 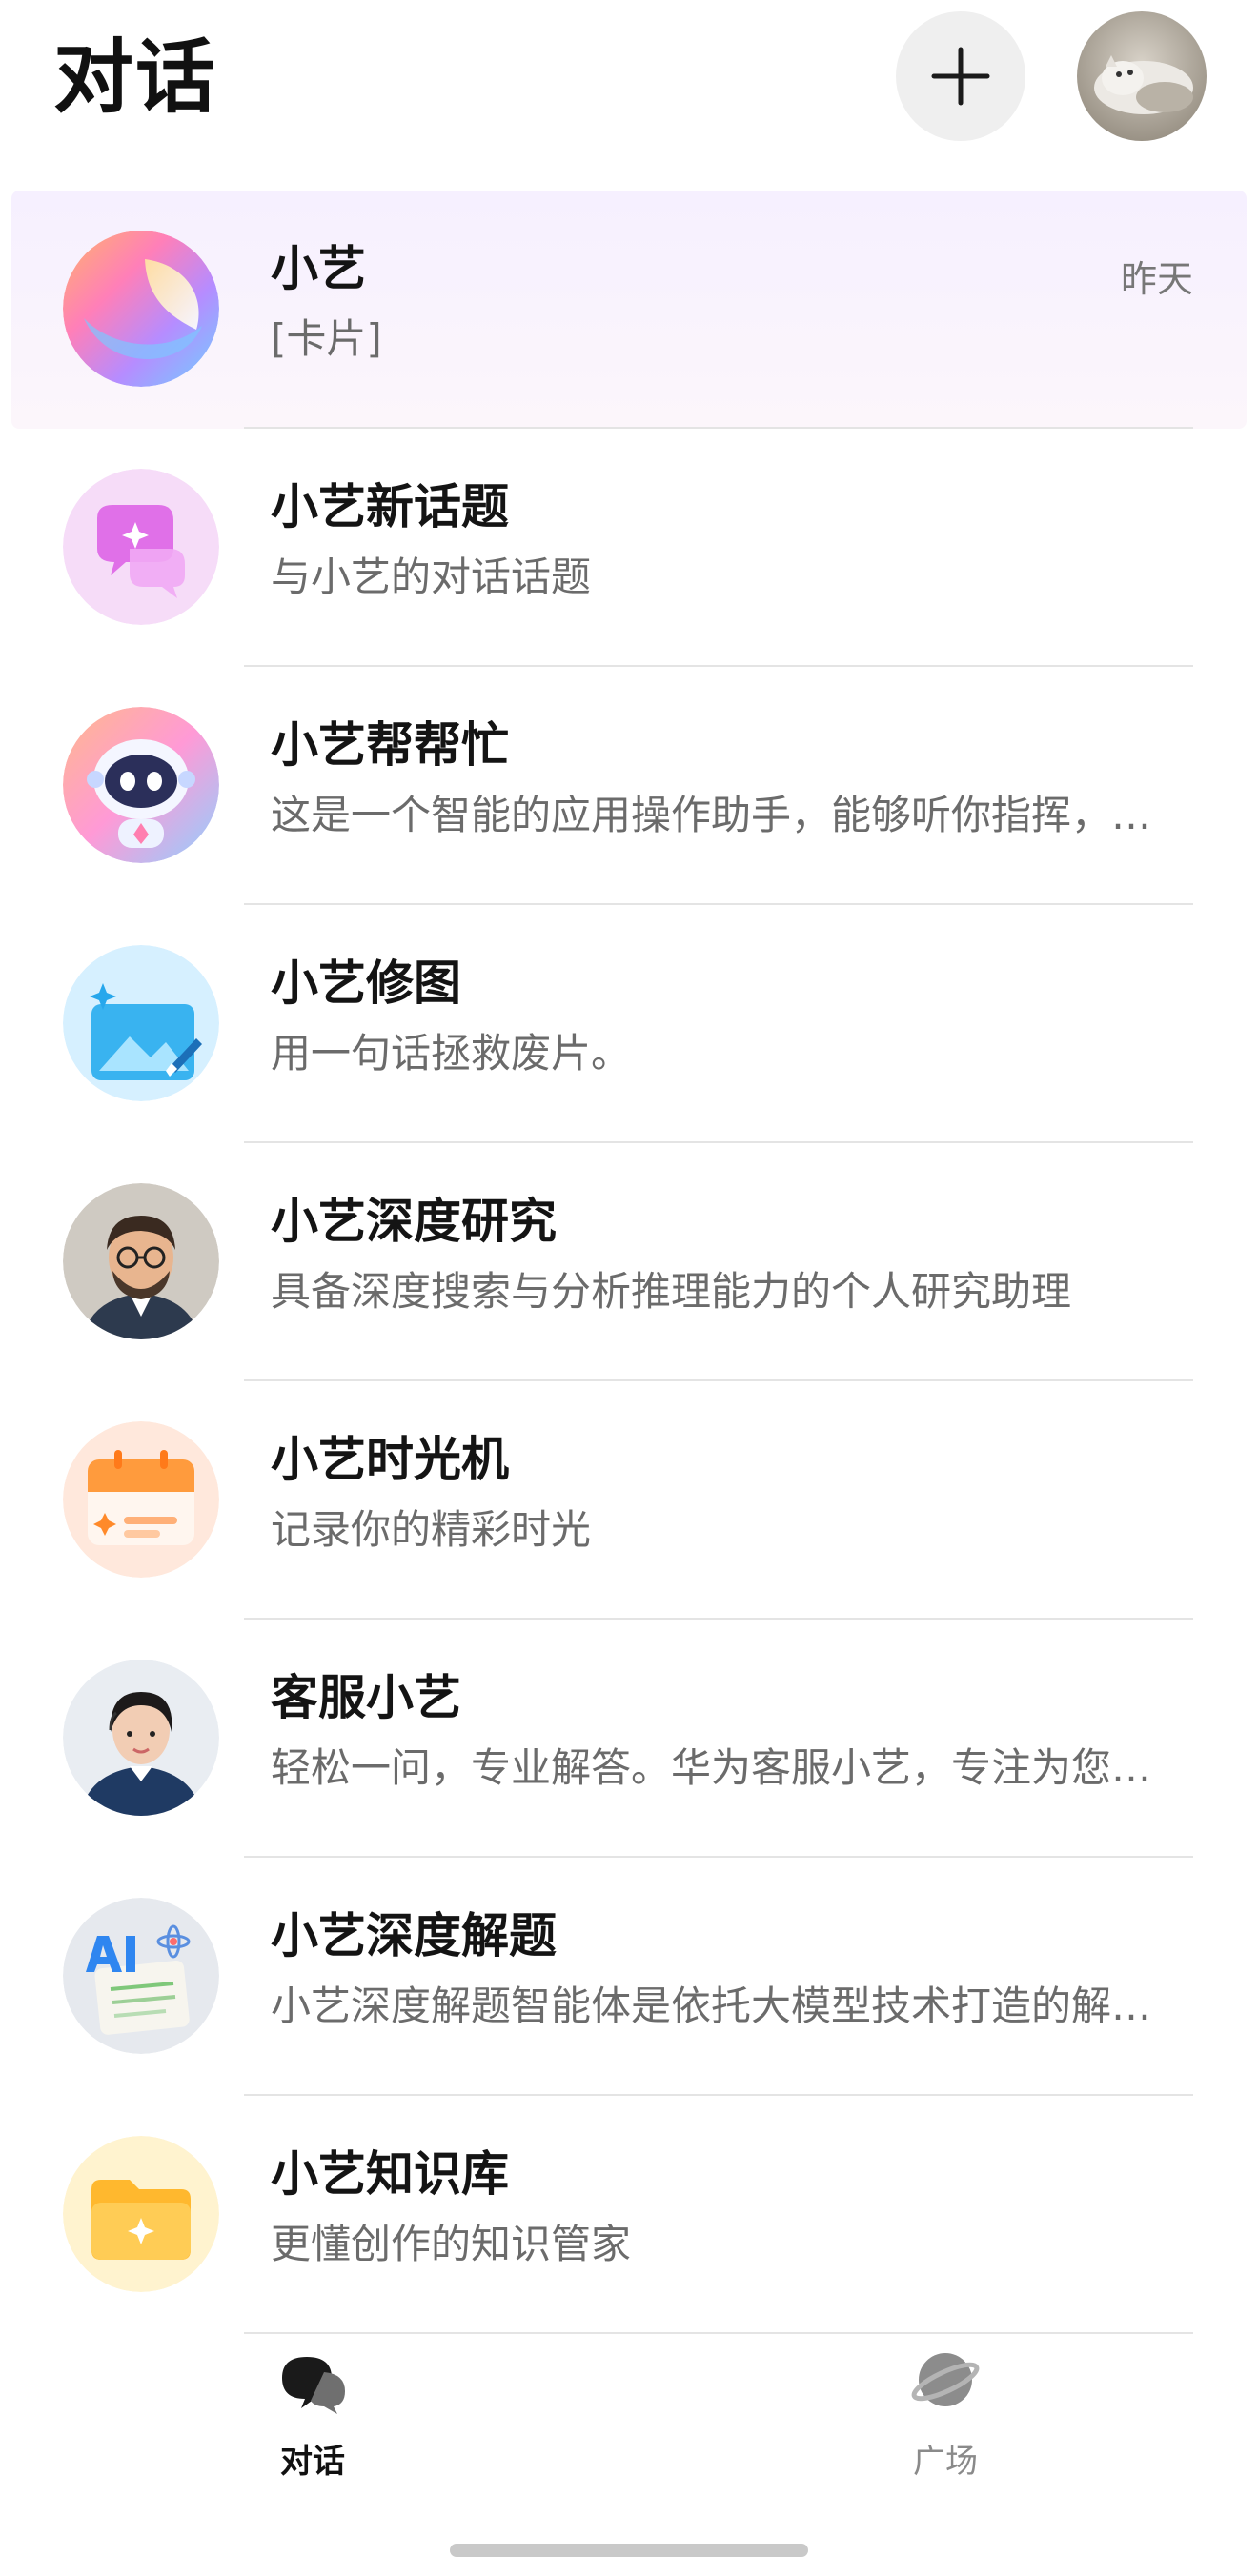 I want to click on folder-sparkle-icon, so click(x=141, y=2214).